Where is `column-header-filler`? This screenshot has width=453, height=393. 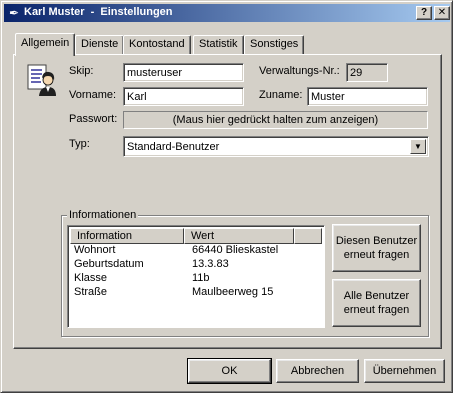 column-header-filler is located at coordinates (308, 236).